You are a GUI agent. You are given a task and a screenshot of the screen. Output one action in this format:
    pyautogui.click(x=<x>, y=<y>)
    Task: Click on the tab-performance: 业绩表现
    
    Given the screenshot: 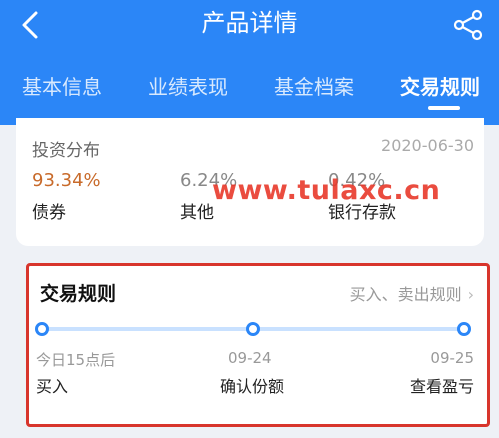 What is the action you would take?
    pyautogui.click(x=188, y=91)
    